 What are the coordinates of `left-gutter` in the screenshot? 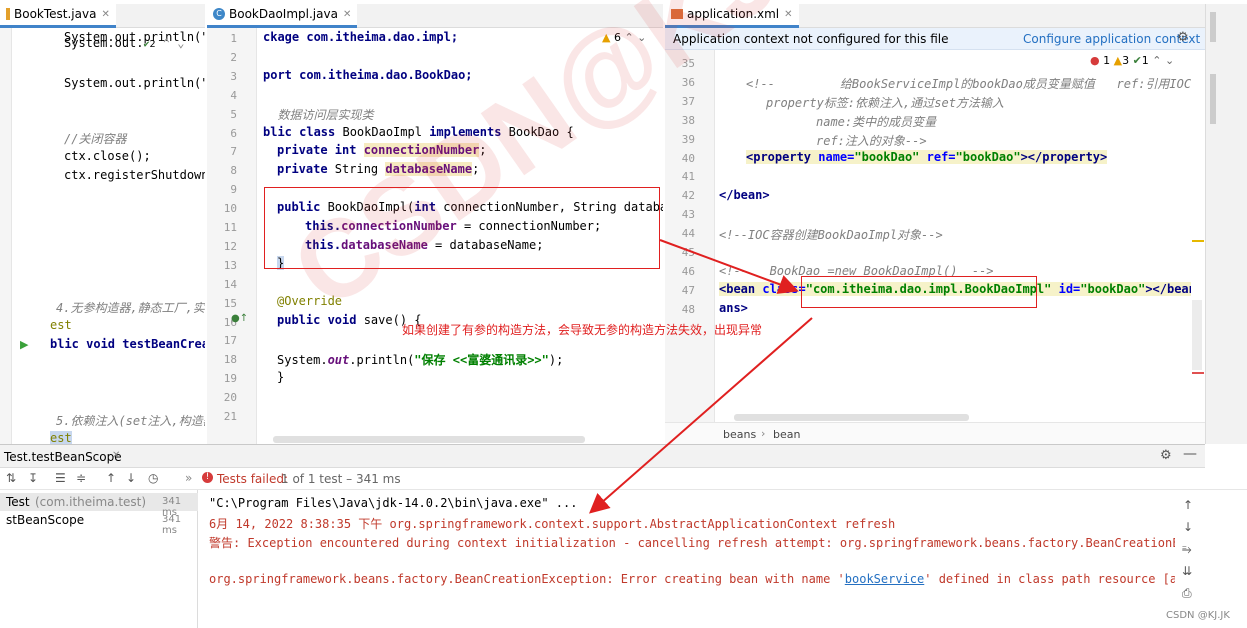 It's located at (6, 236).